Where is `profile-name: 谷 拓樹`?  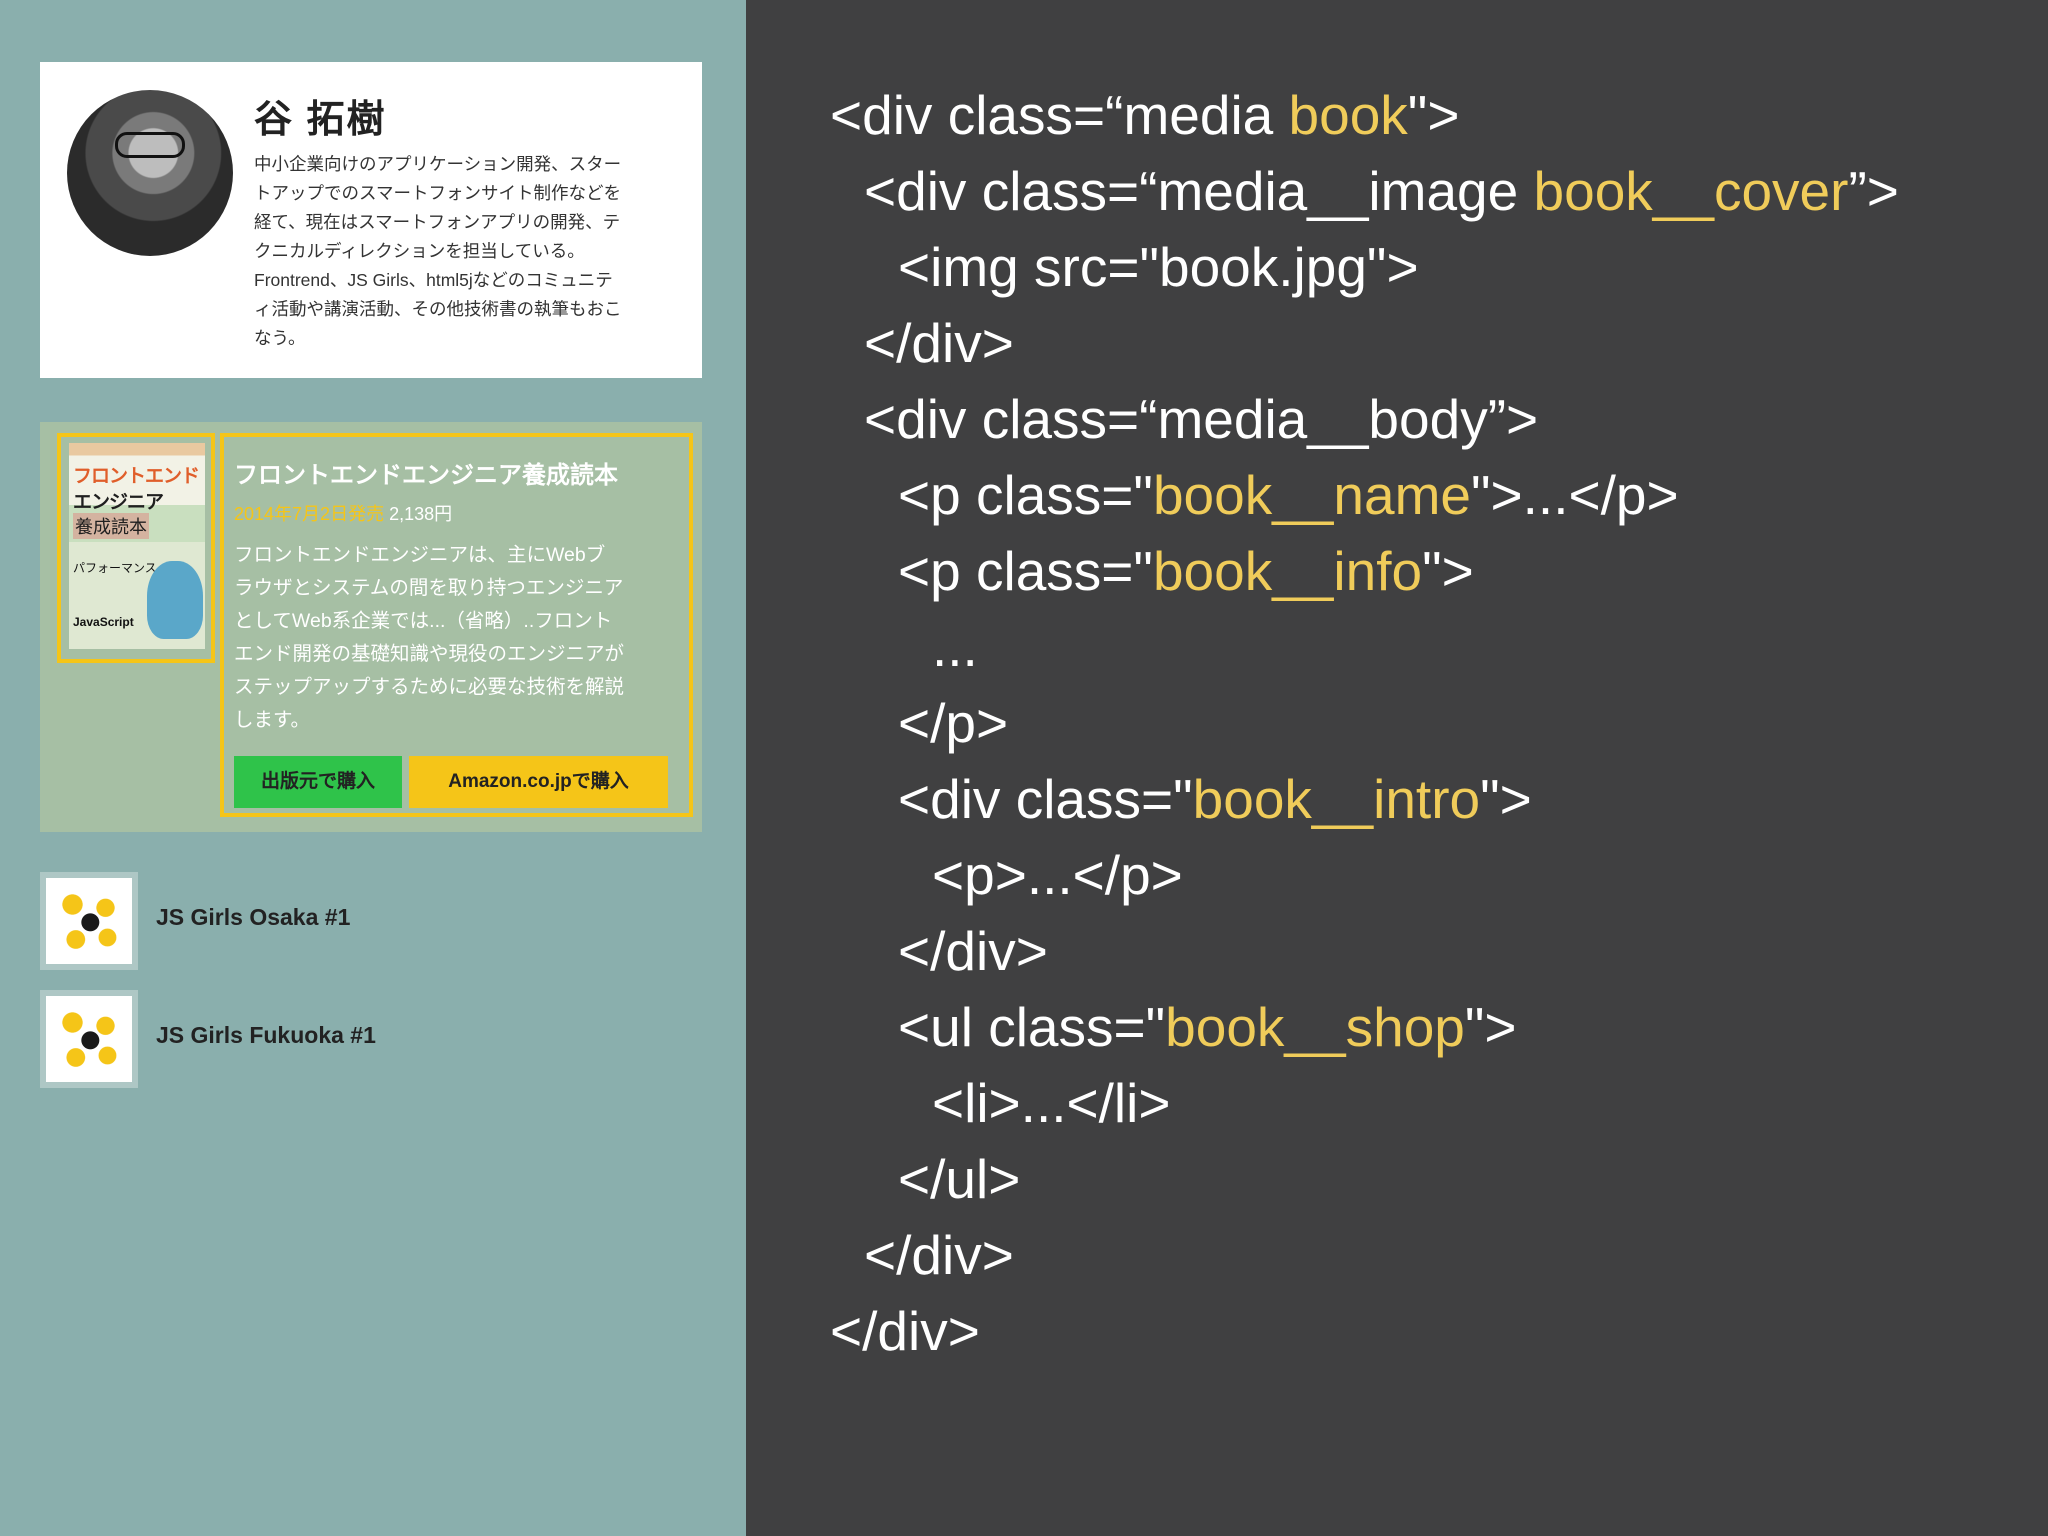 profile-name: 谷 拓樹 is located at coordinates (320, 120).